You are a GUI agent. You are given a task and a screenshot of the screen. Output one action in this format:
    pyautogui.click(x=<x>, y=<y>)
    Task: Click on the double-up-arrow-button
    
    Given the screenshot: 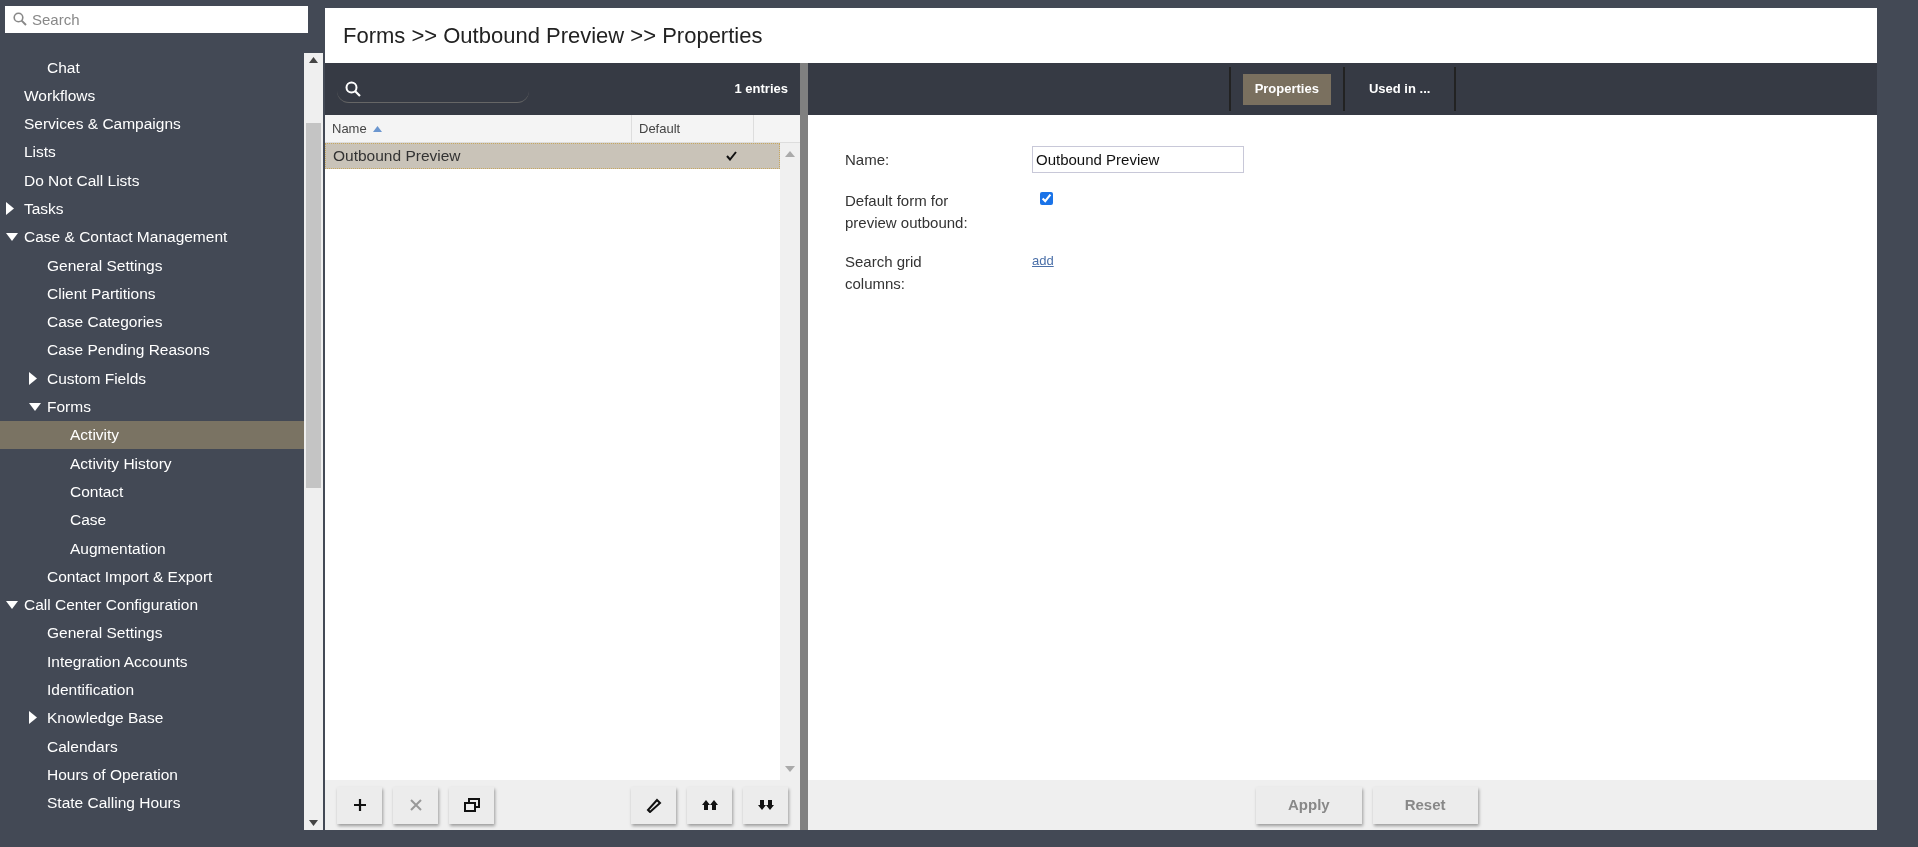 What is the action you would take?
    pyautogui.click(x=709, y=805)
    